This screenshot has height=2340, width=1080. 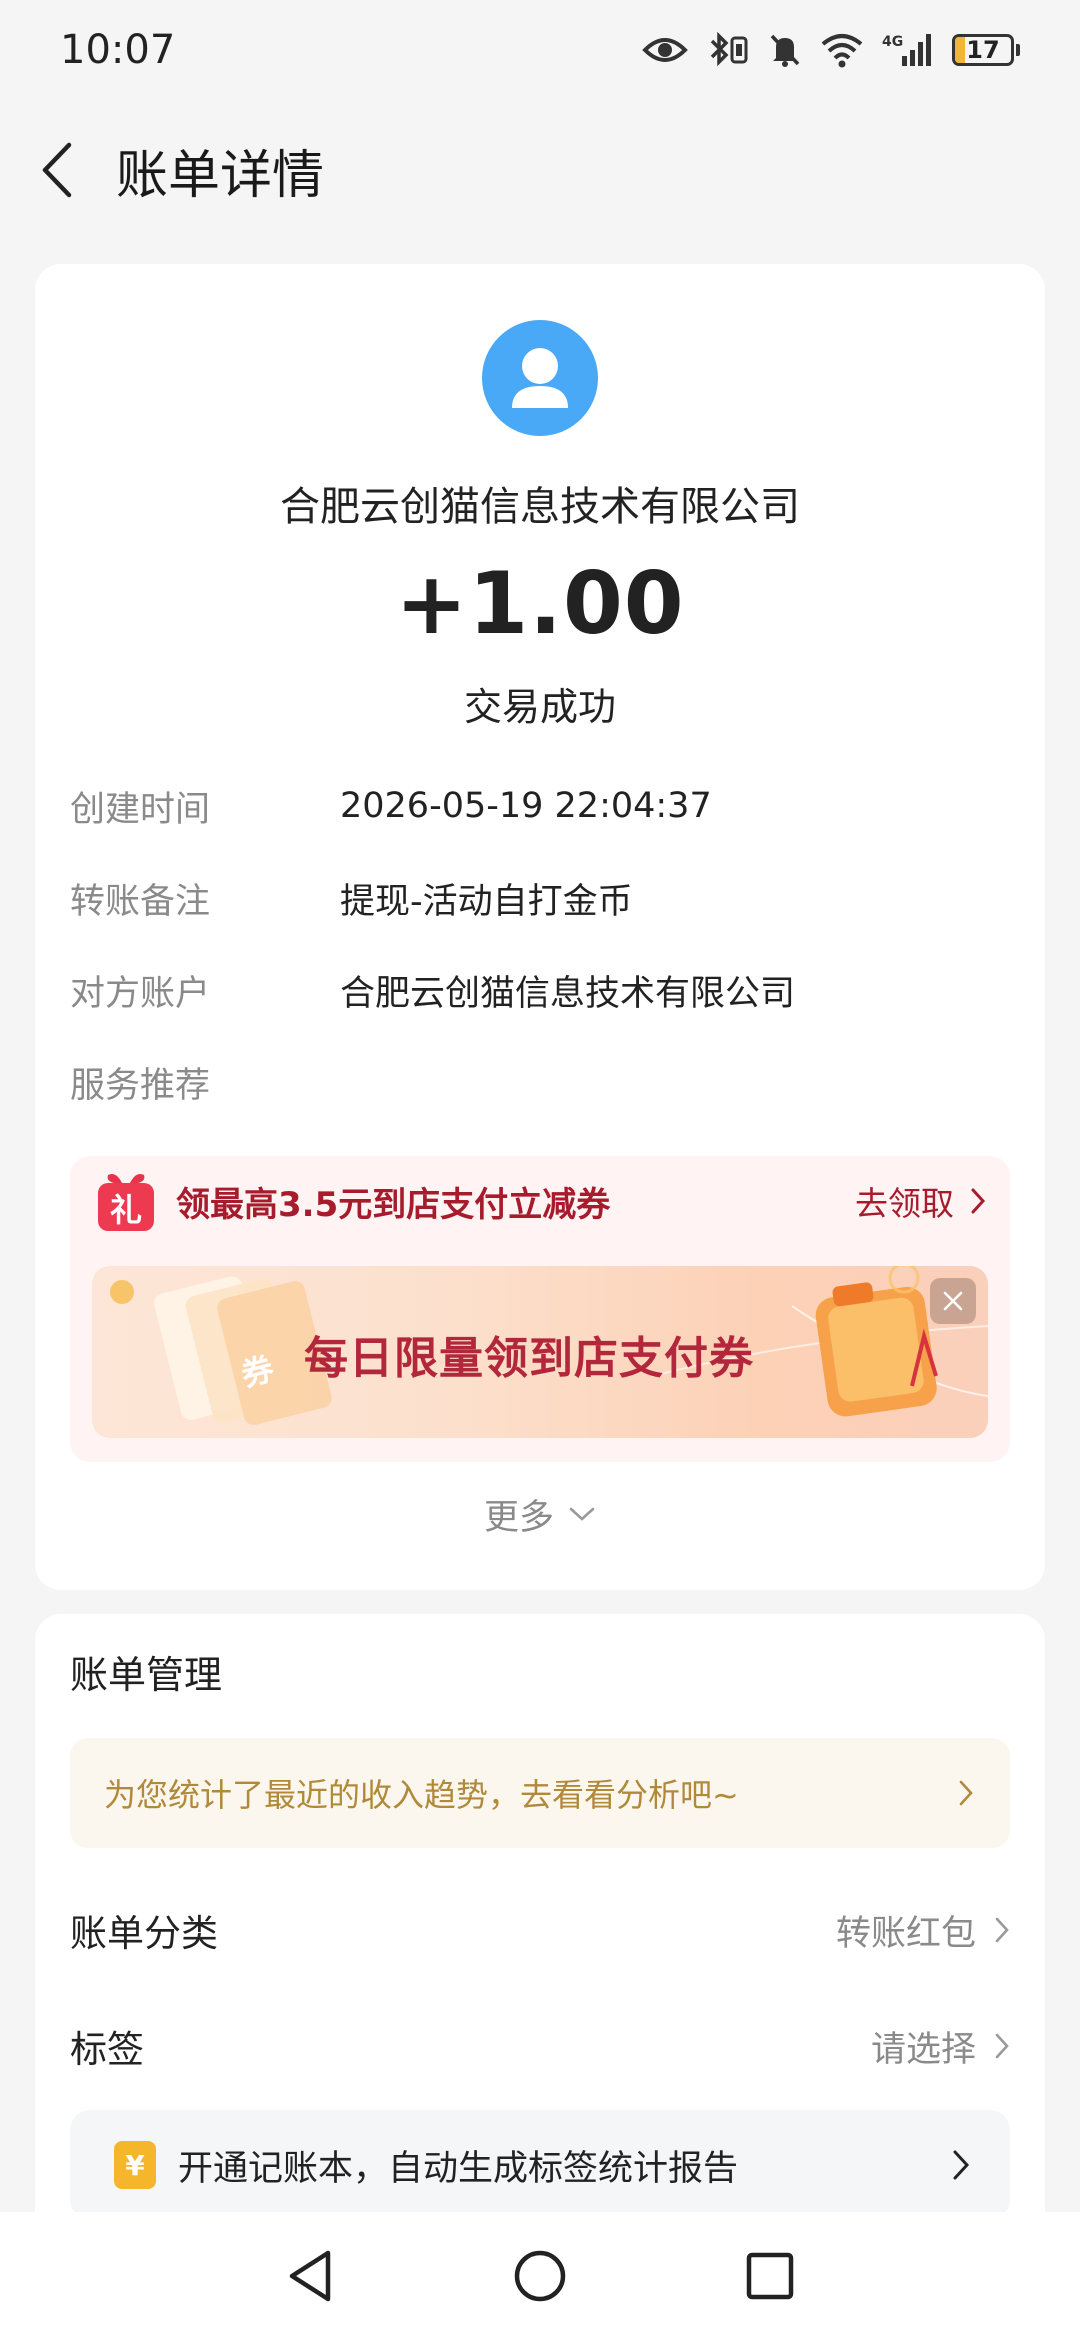 What do you see at coordinates (540, 507) in the screenshot?
I see `payer-name: 合肥云创猫信息技术有限公司` at bounding box center [540, 507].